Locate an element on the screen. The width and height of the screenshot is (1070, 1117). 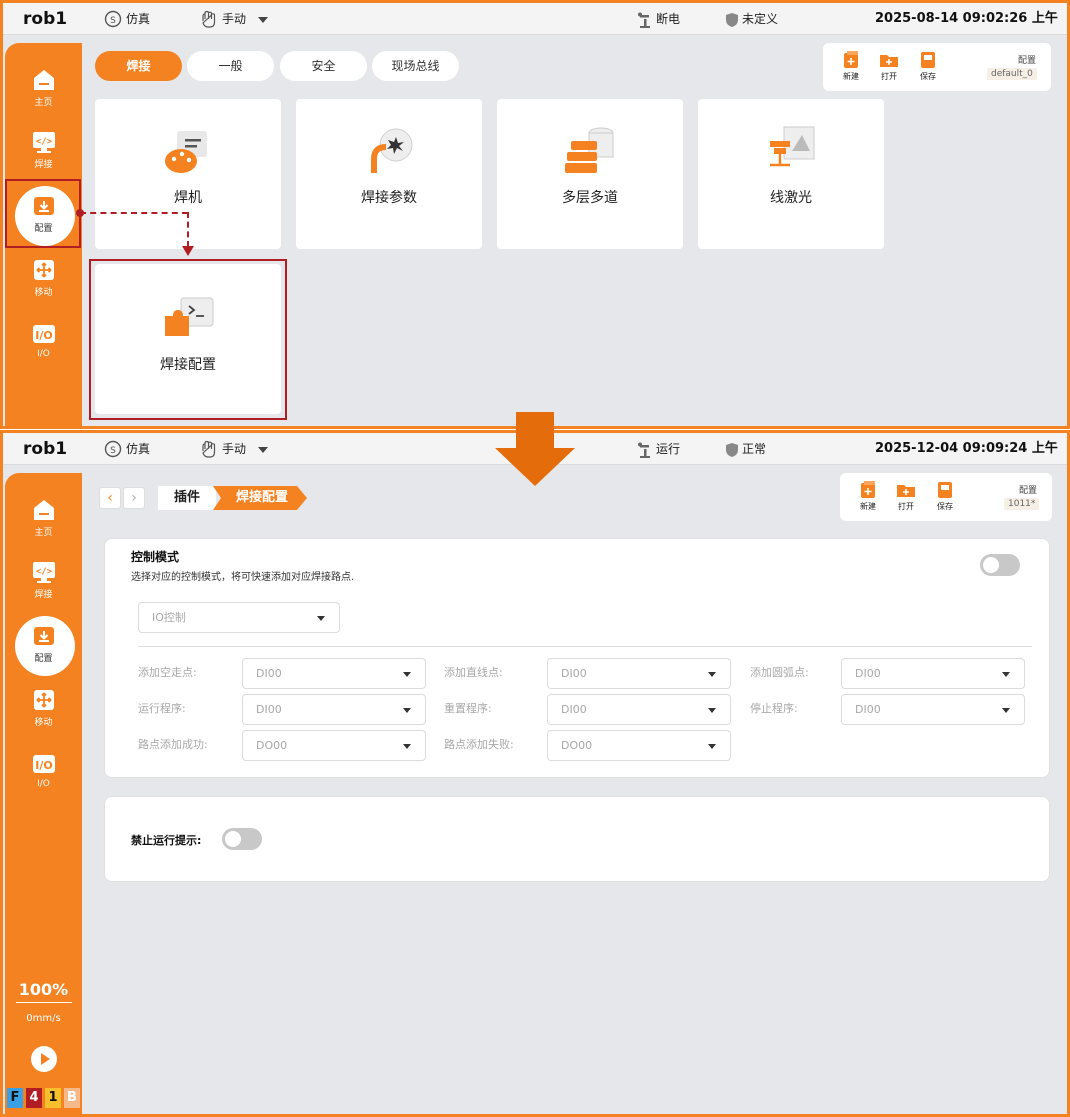
point-add-success-select: DO00 is located at coordinates (334, 745).